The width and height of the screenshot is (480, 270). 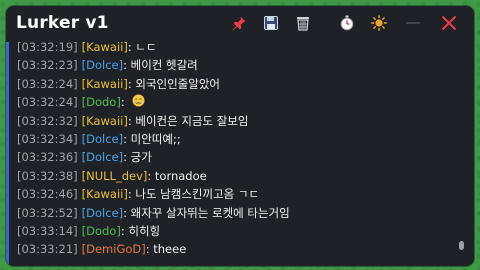 I want to click on minimize-icon, so click(x=413, y=23).